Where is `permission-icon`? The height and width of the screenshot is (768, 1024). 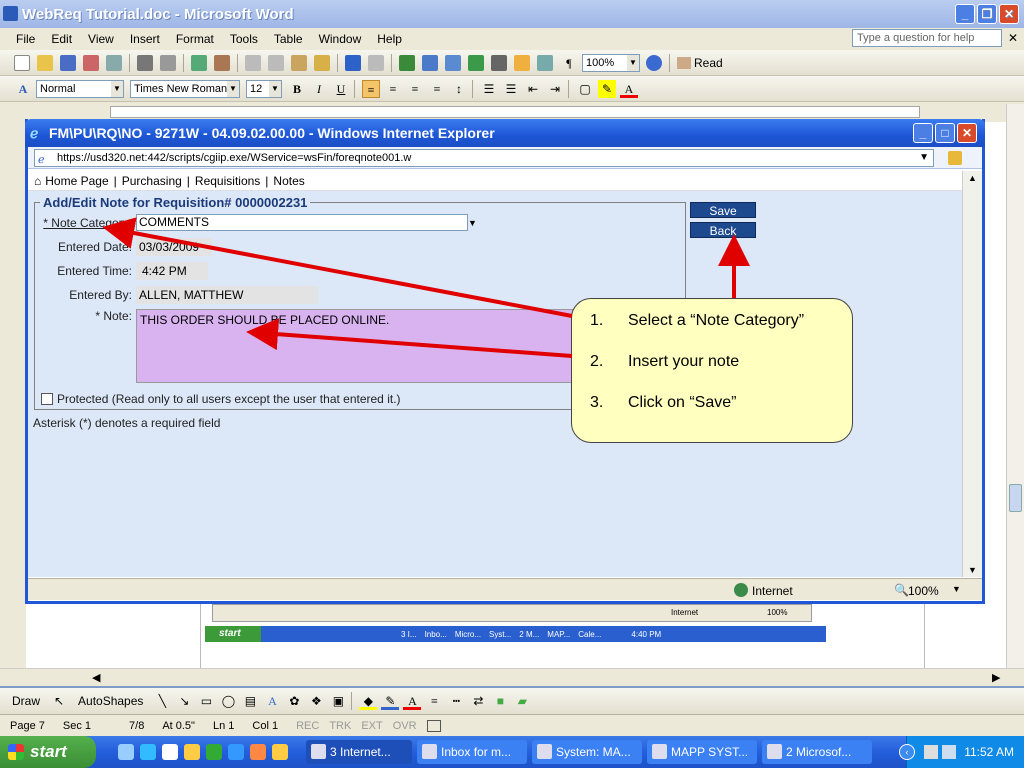 permission-icon is located at coordinates (91, 62).